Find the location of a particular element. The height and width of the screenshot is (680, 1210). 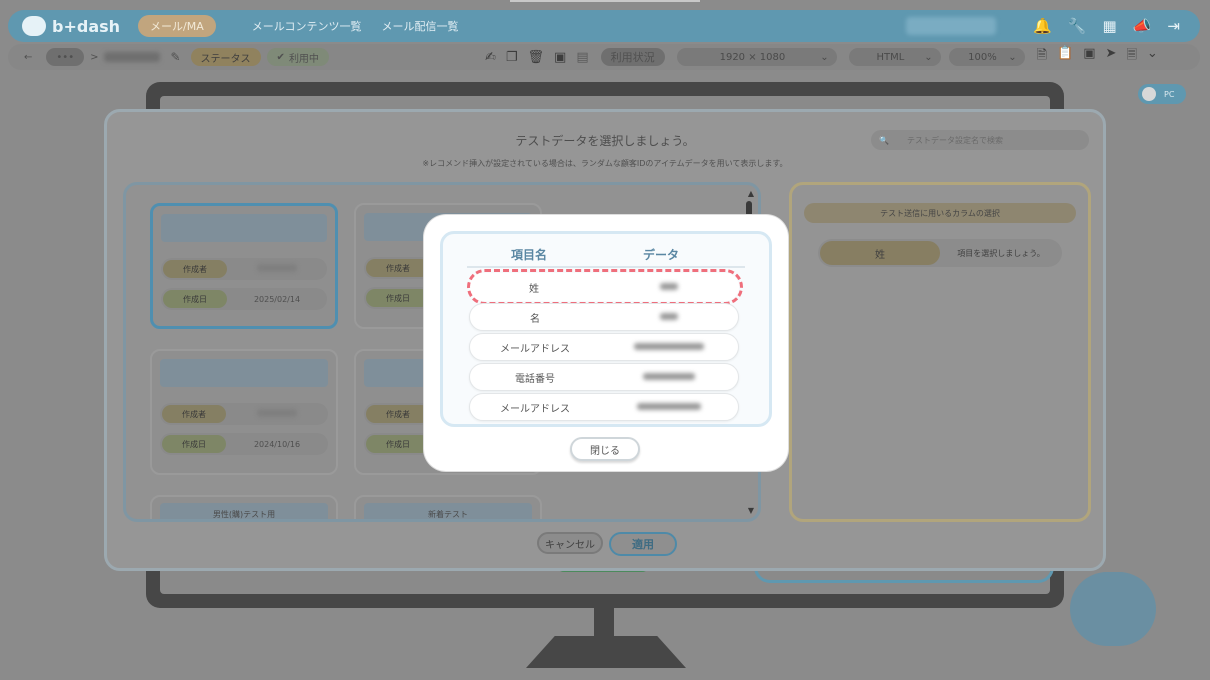

resolution-select: 1920 × 1080 ⌄ is located at coordinates (756, 57).